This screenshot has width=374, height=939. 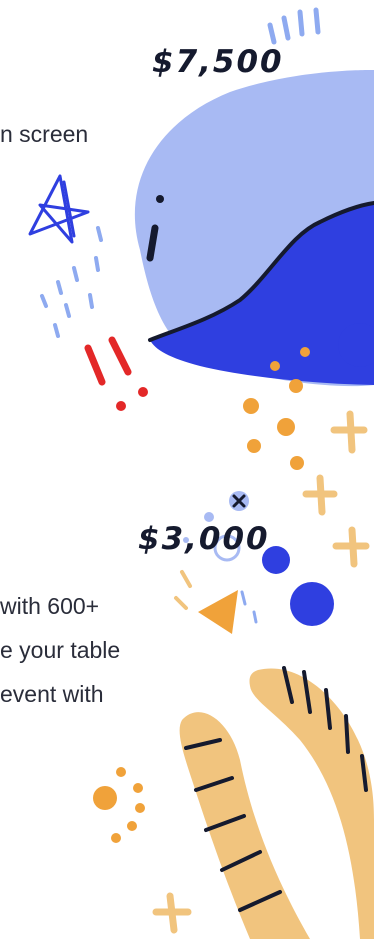 What do you see at coordinates (119, 805) in the screenshot?
I see `orange-dots-bottom-icon` at bounding box center [119, 805].